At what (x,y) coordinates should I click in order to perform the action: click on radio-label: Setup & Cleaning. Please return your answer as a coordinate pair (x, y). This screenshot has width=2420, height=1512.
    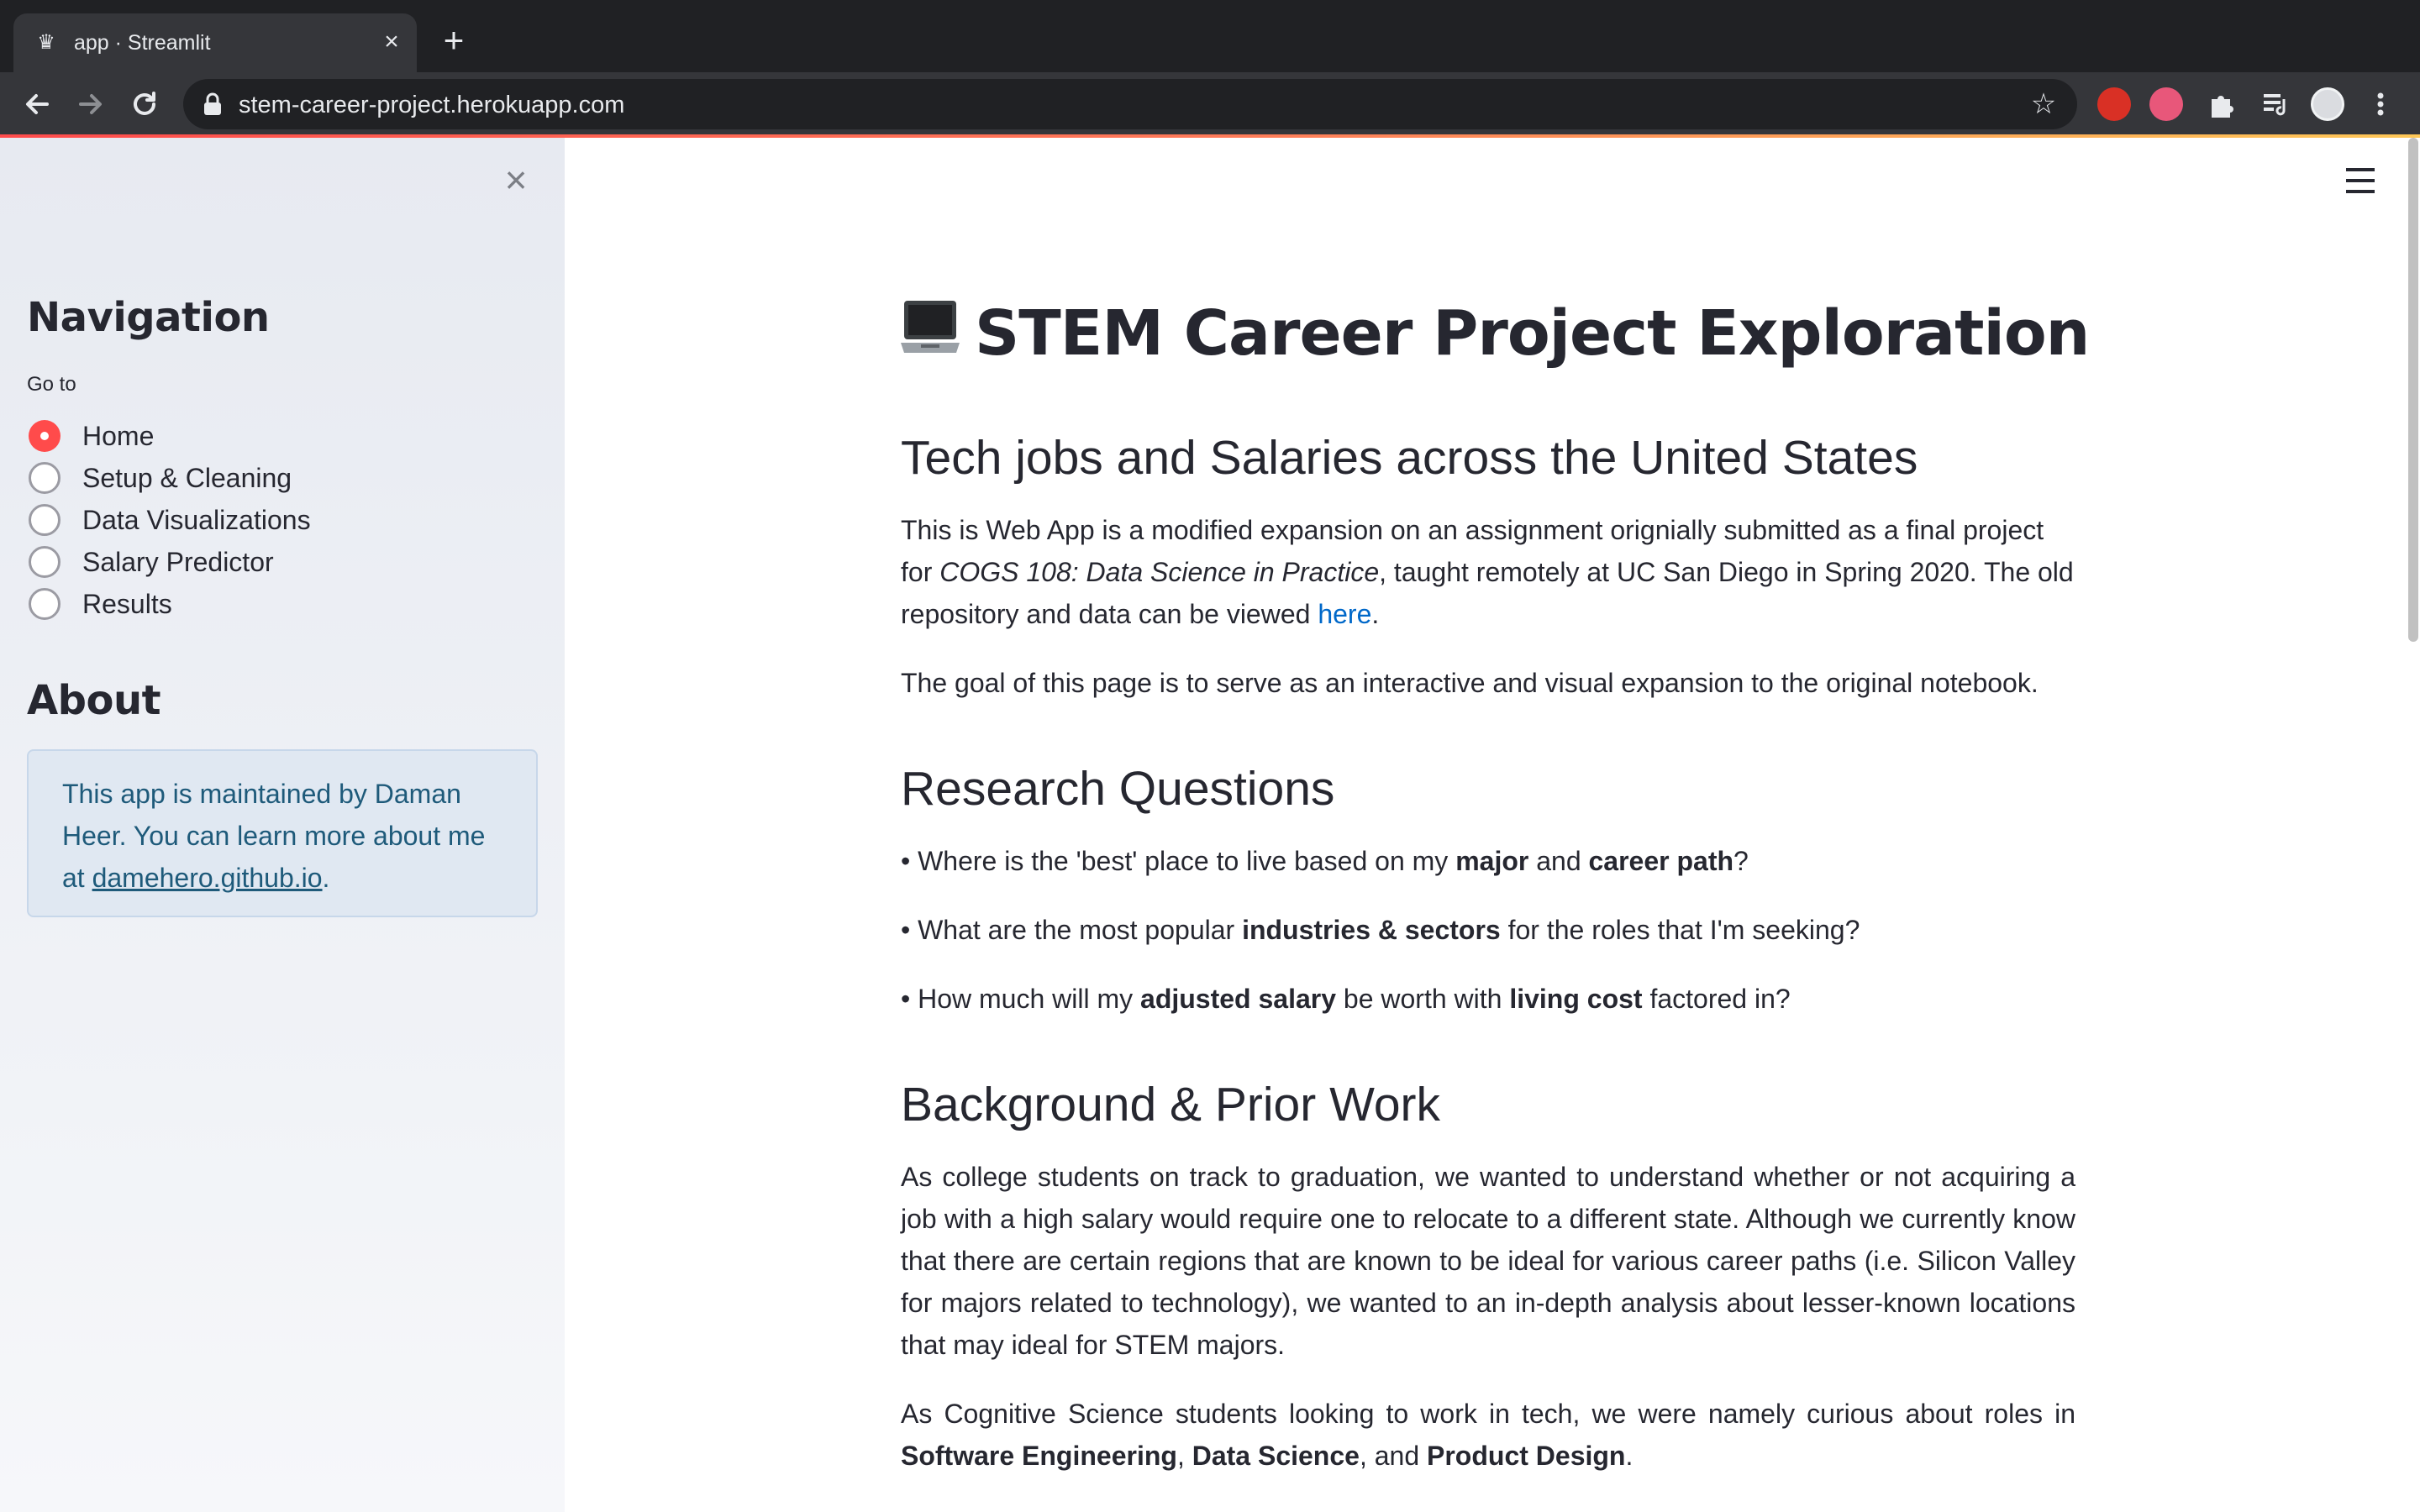
    Looking at the image, I should click on (187, 478).